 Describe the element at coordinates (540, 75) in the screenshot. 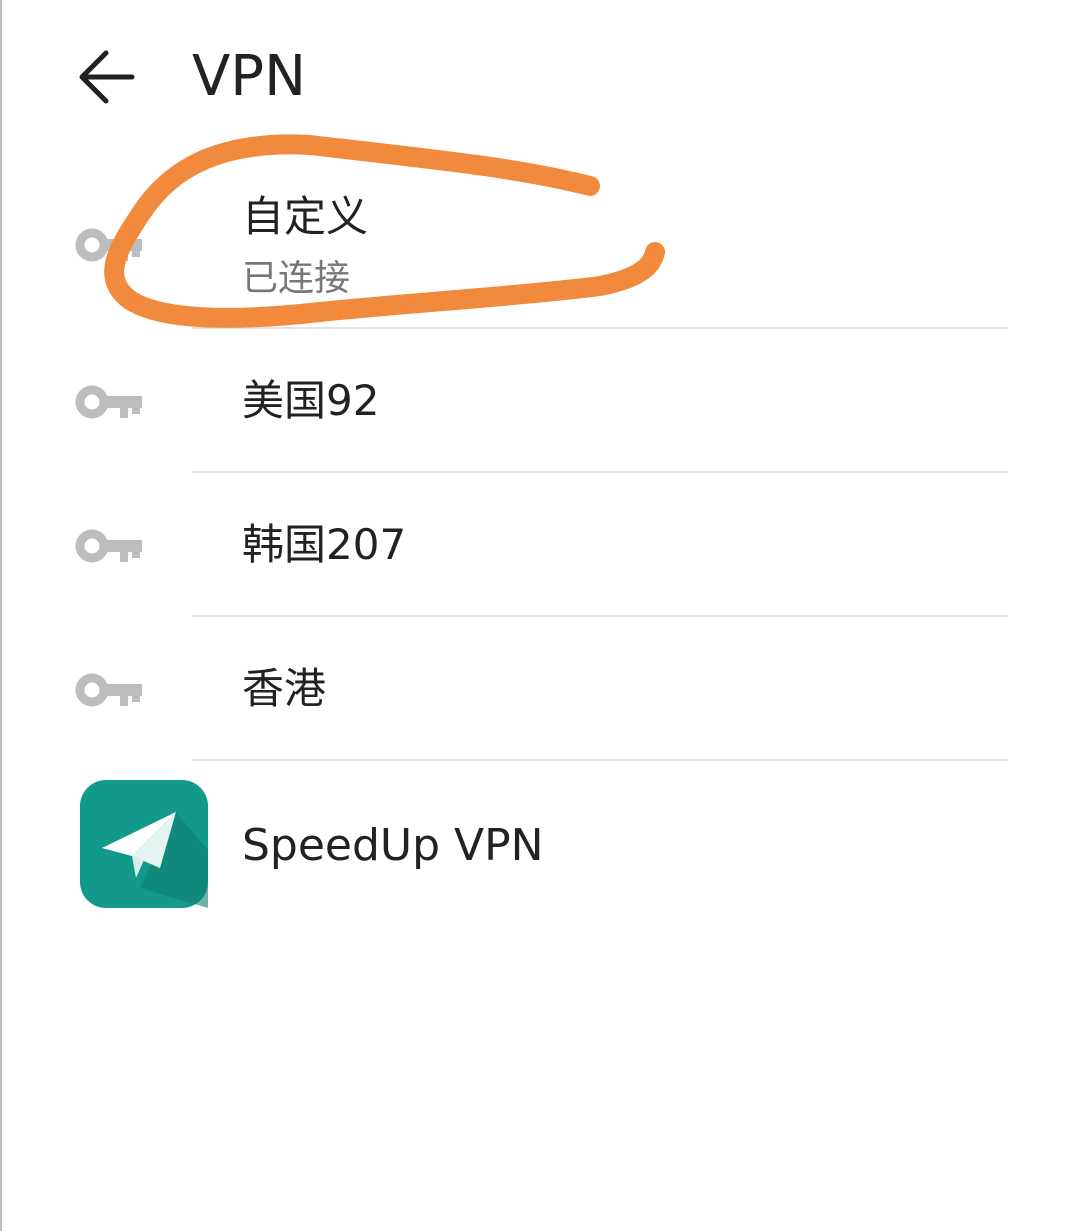

I see `app-bar: VPN` at that location.